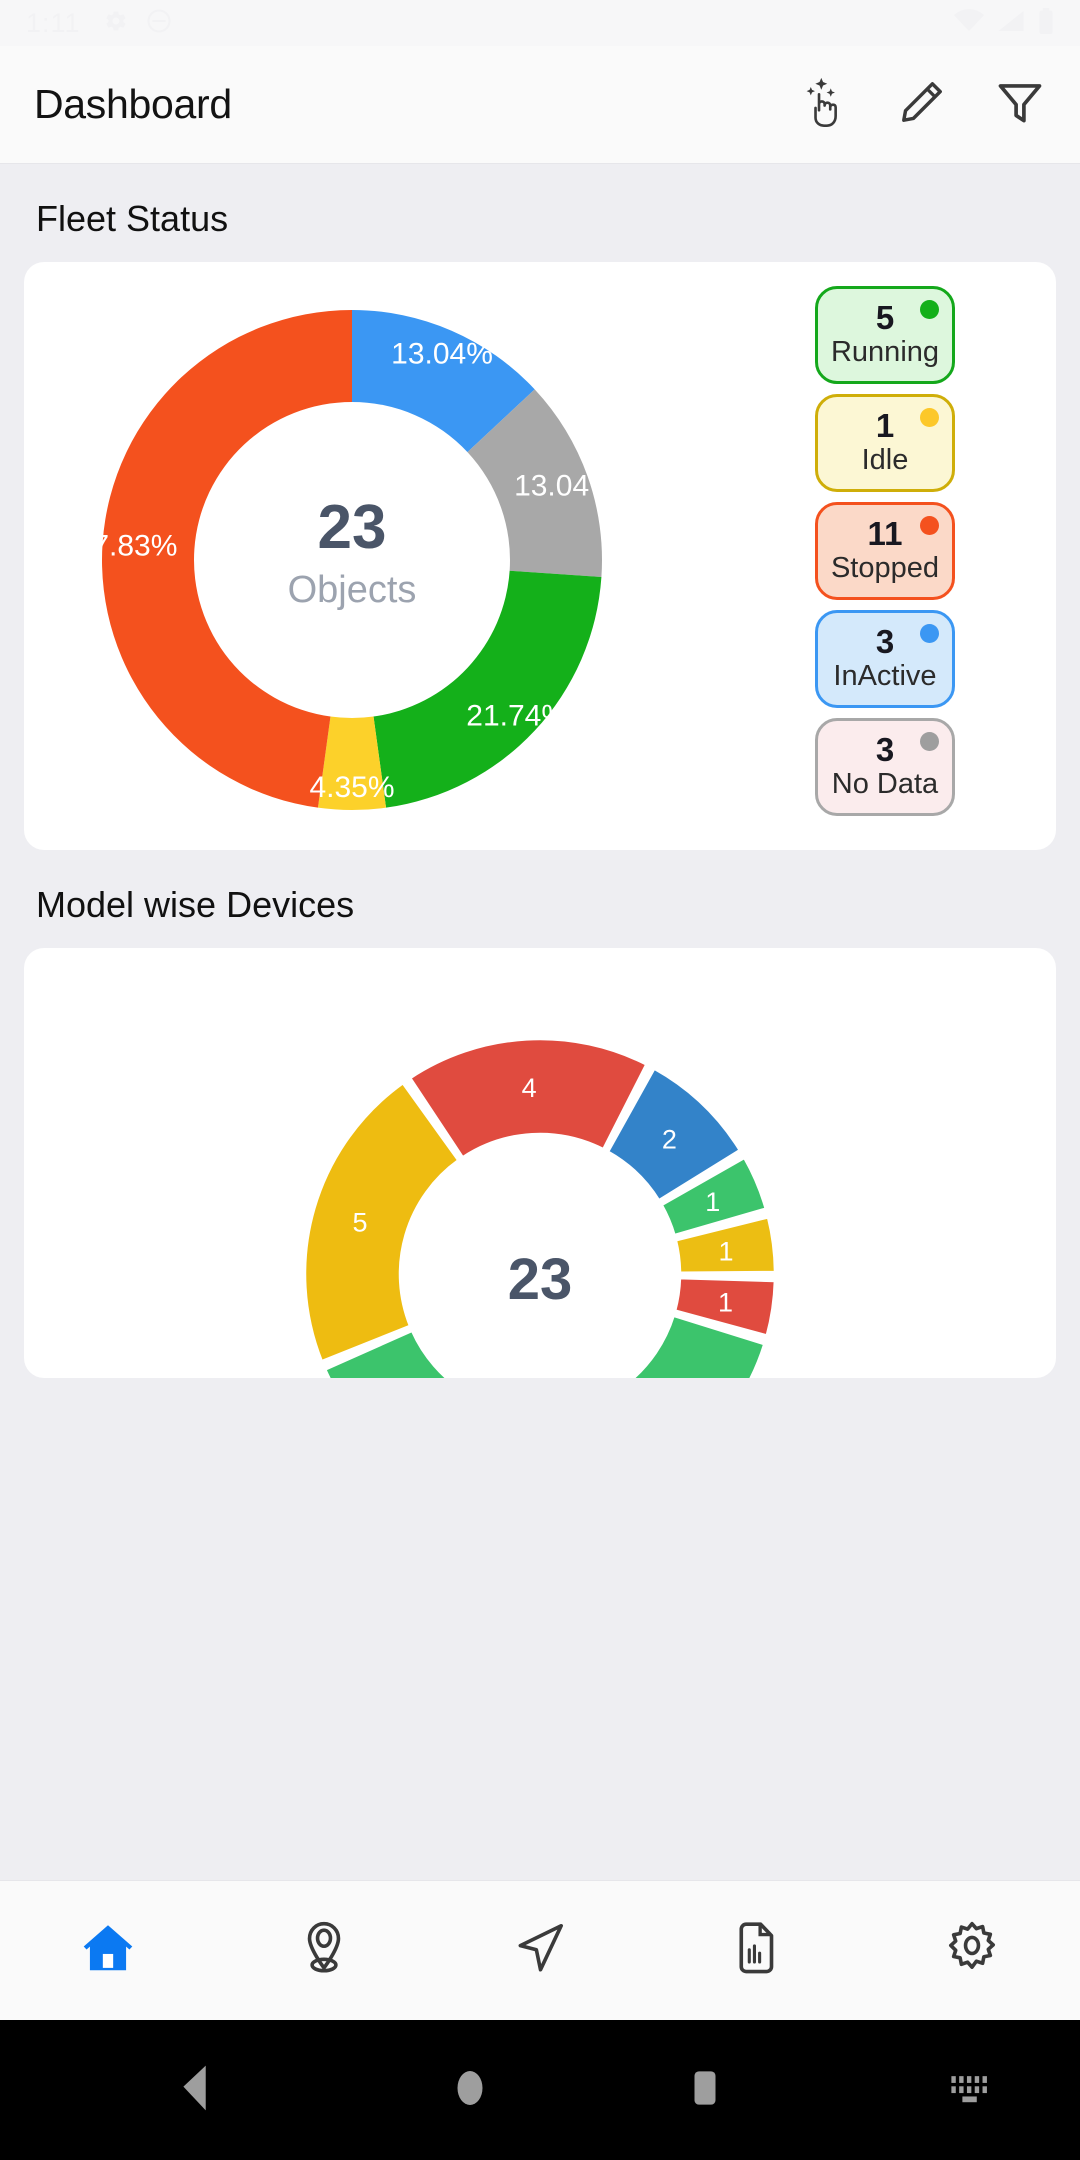  What do you see at coordinates (1011, 23) in the screenshot?
I see `signal-icon` at bounding box center [1011, 23].